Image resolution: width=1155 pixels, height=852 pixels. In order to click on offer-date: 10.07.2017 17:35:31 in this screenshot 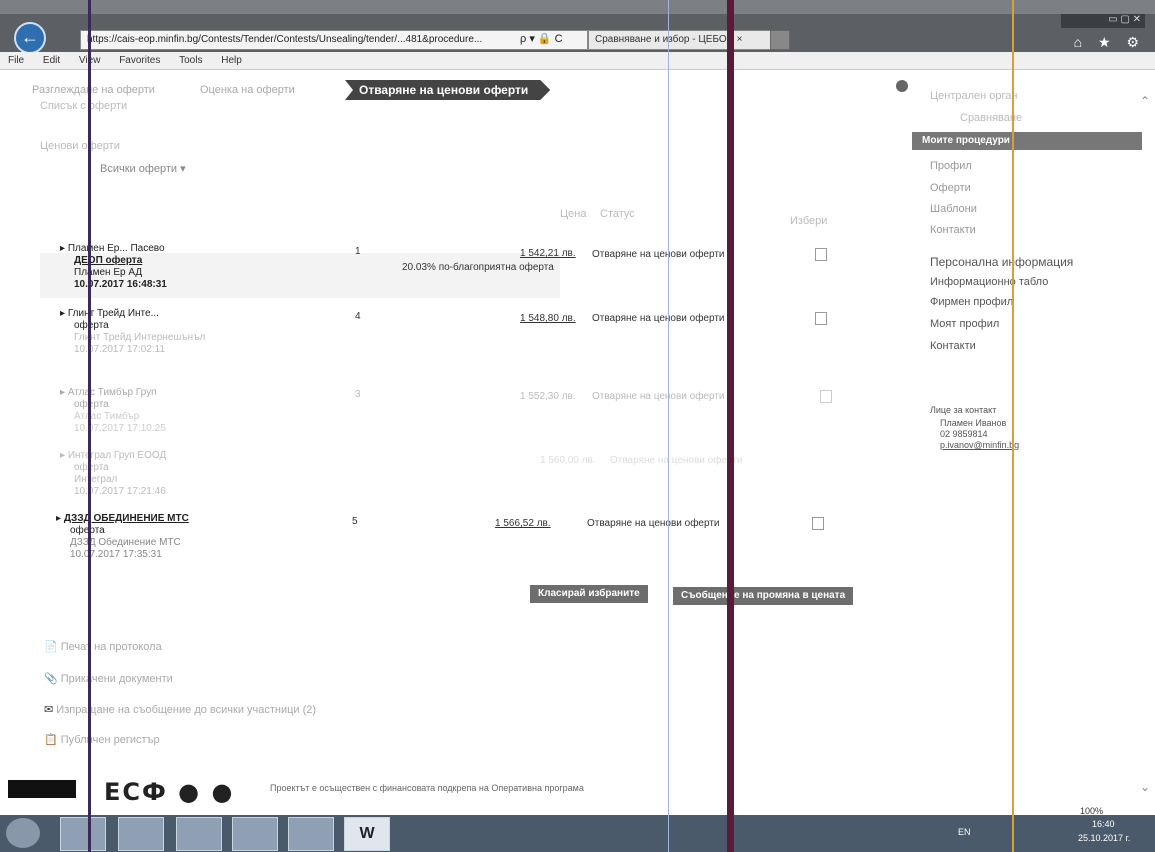, I will do `click(116, 554)`.